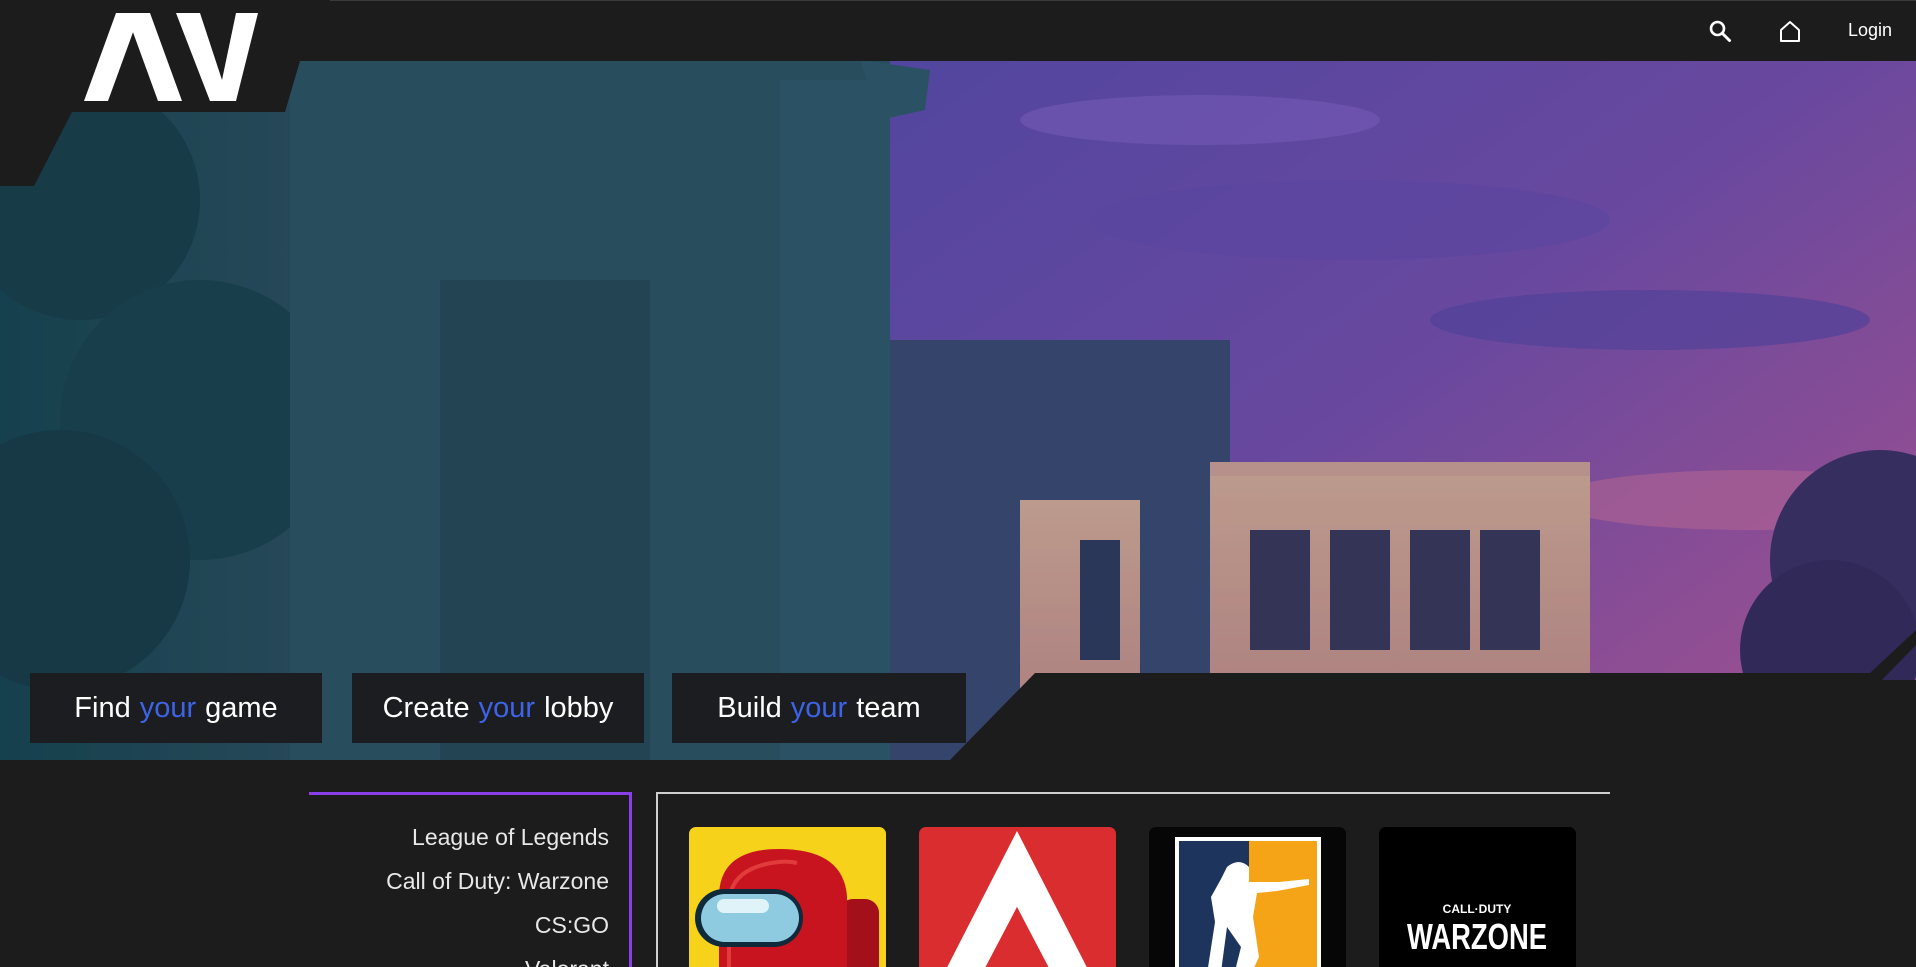  What do you see at coordinates (1477, 897) in the screenshot?
I see `warzone-card: CALL·DUTY WARZONE` at bounding box center [1477, 897].